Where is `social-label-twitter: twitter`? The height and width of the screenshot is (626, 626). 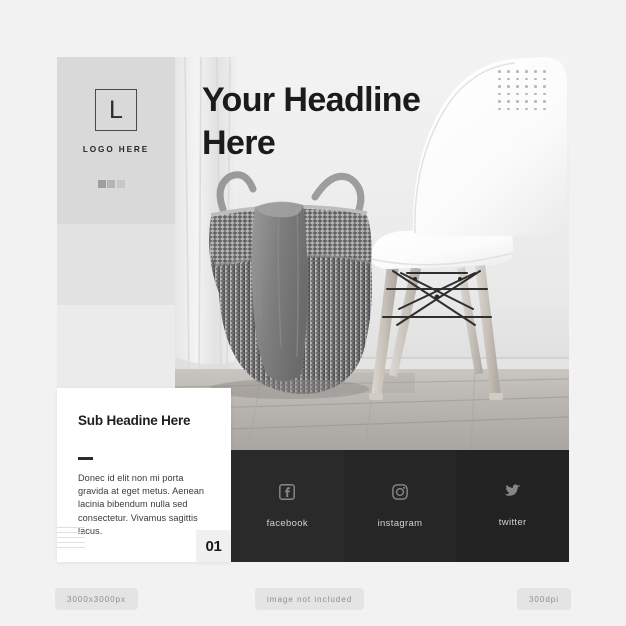 social-label-twitter: twitter is located at coordinates (512, 522).